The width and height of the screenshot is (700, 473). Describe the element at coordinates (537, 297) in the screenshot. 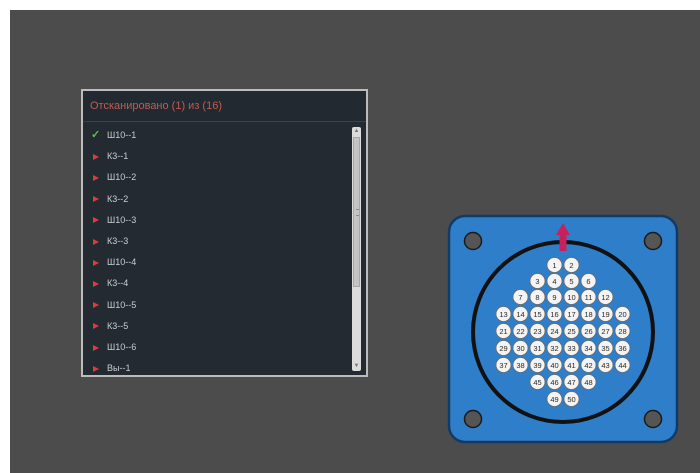

I see `pin-number: 8` at that location.